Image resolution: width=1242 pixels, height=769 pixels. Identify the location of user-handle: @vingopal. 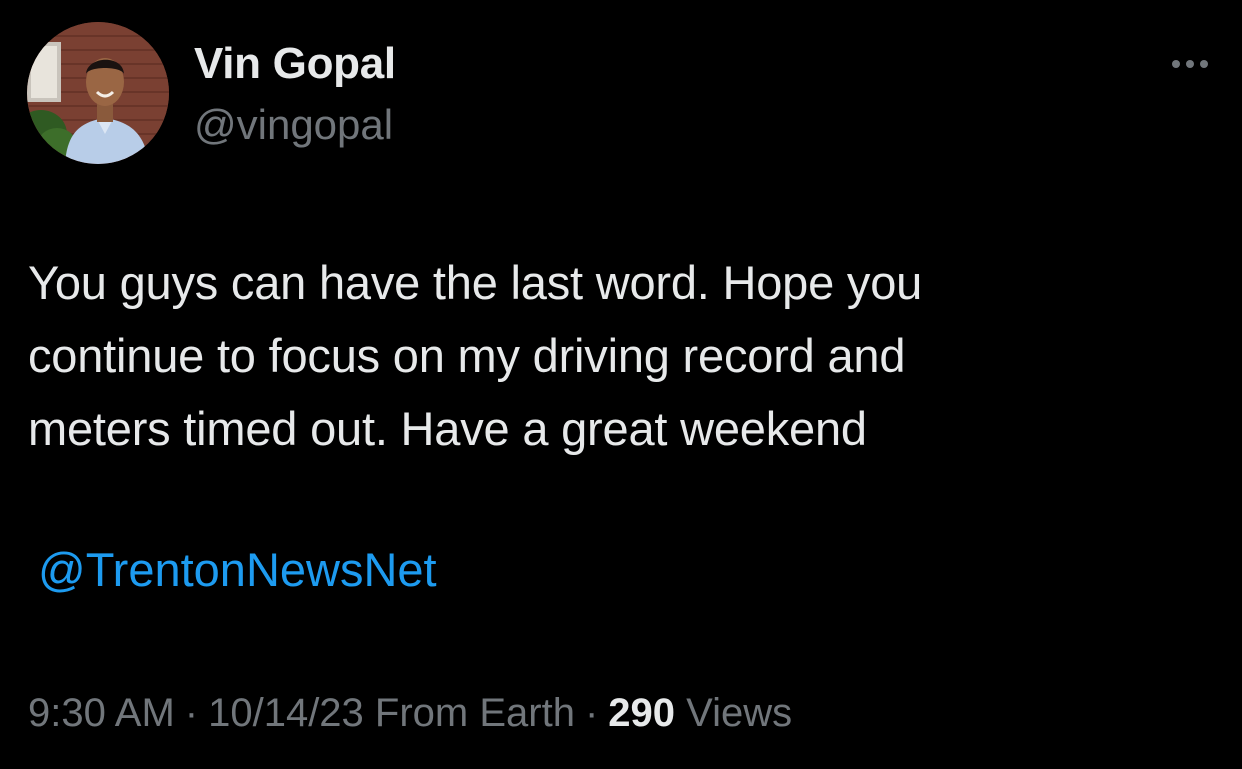
(293, 125).